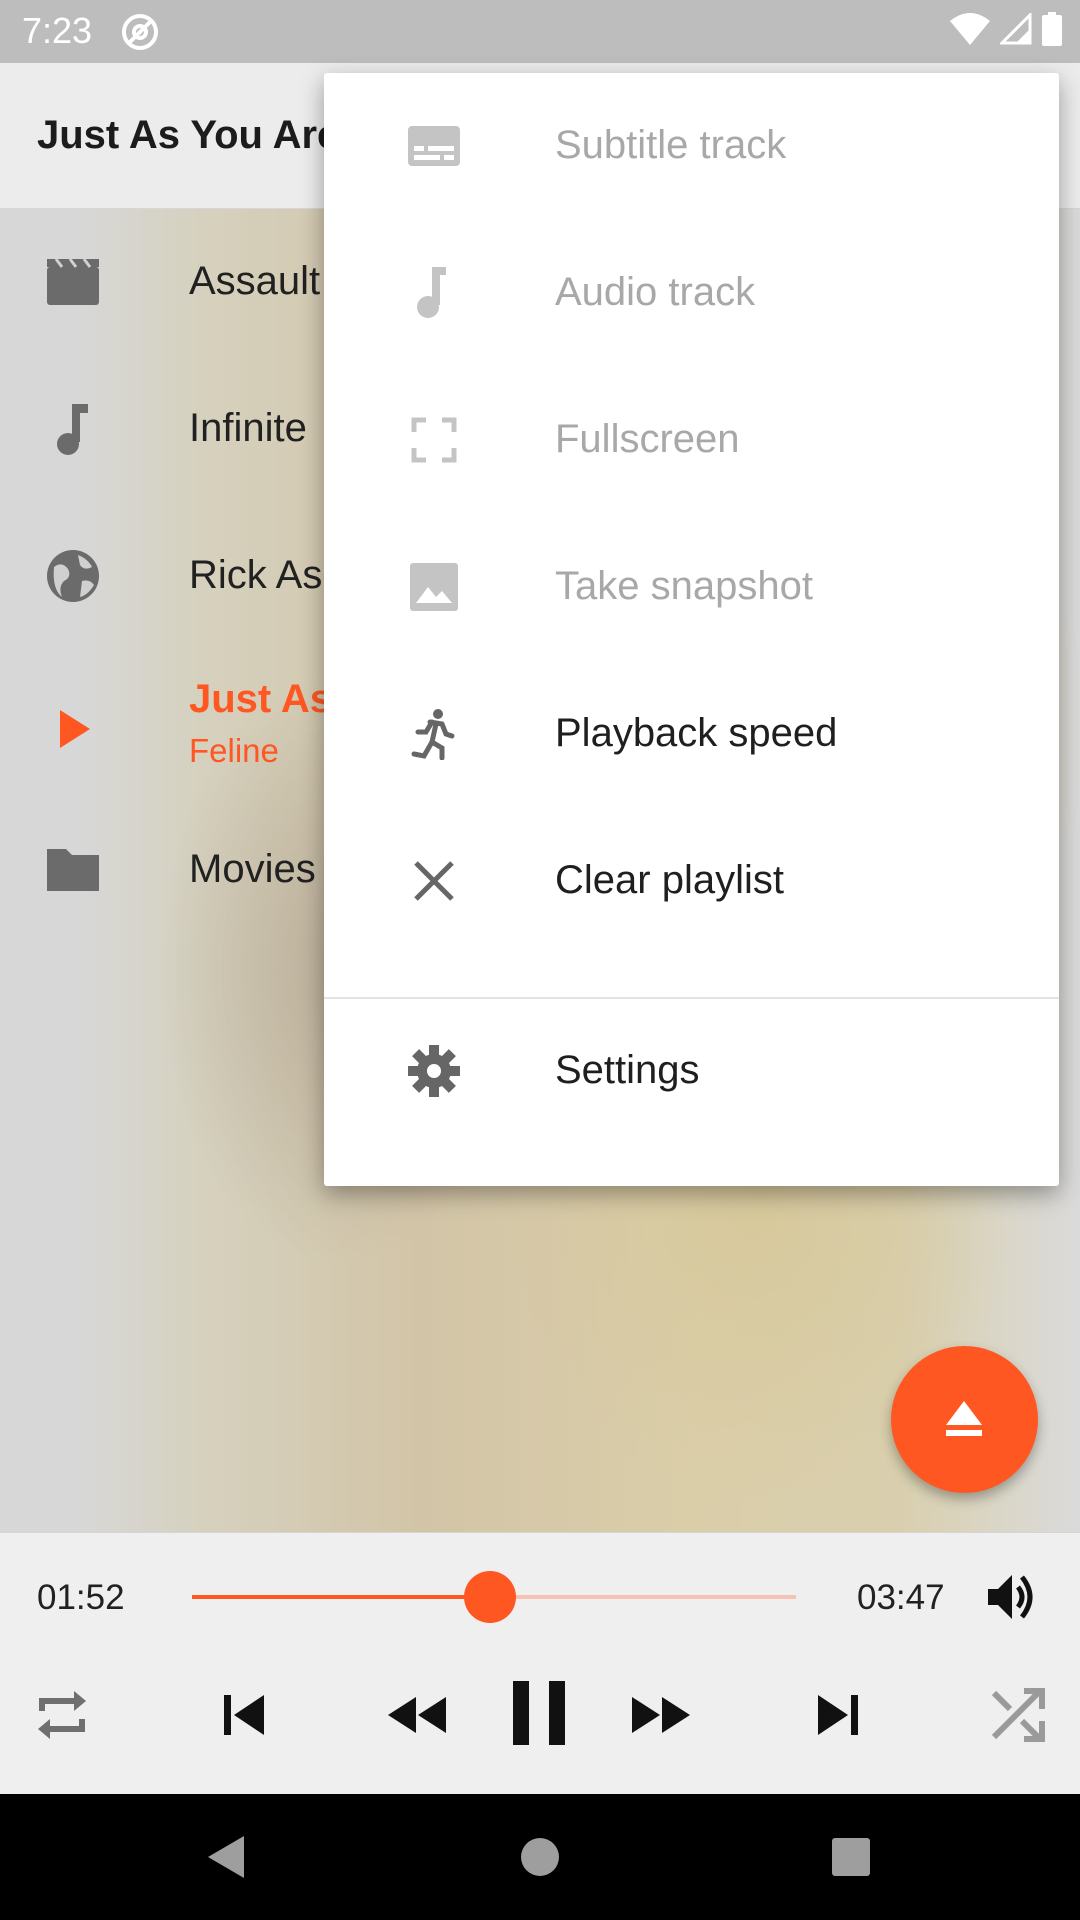  I want to click on menu-item-take-snapshot: Take snapshot, so click(691, 587).